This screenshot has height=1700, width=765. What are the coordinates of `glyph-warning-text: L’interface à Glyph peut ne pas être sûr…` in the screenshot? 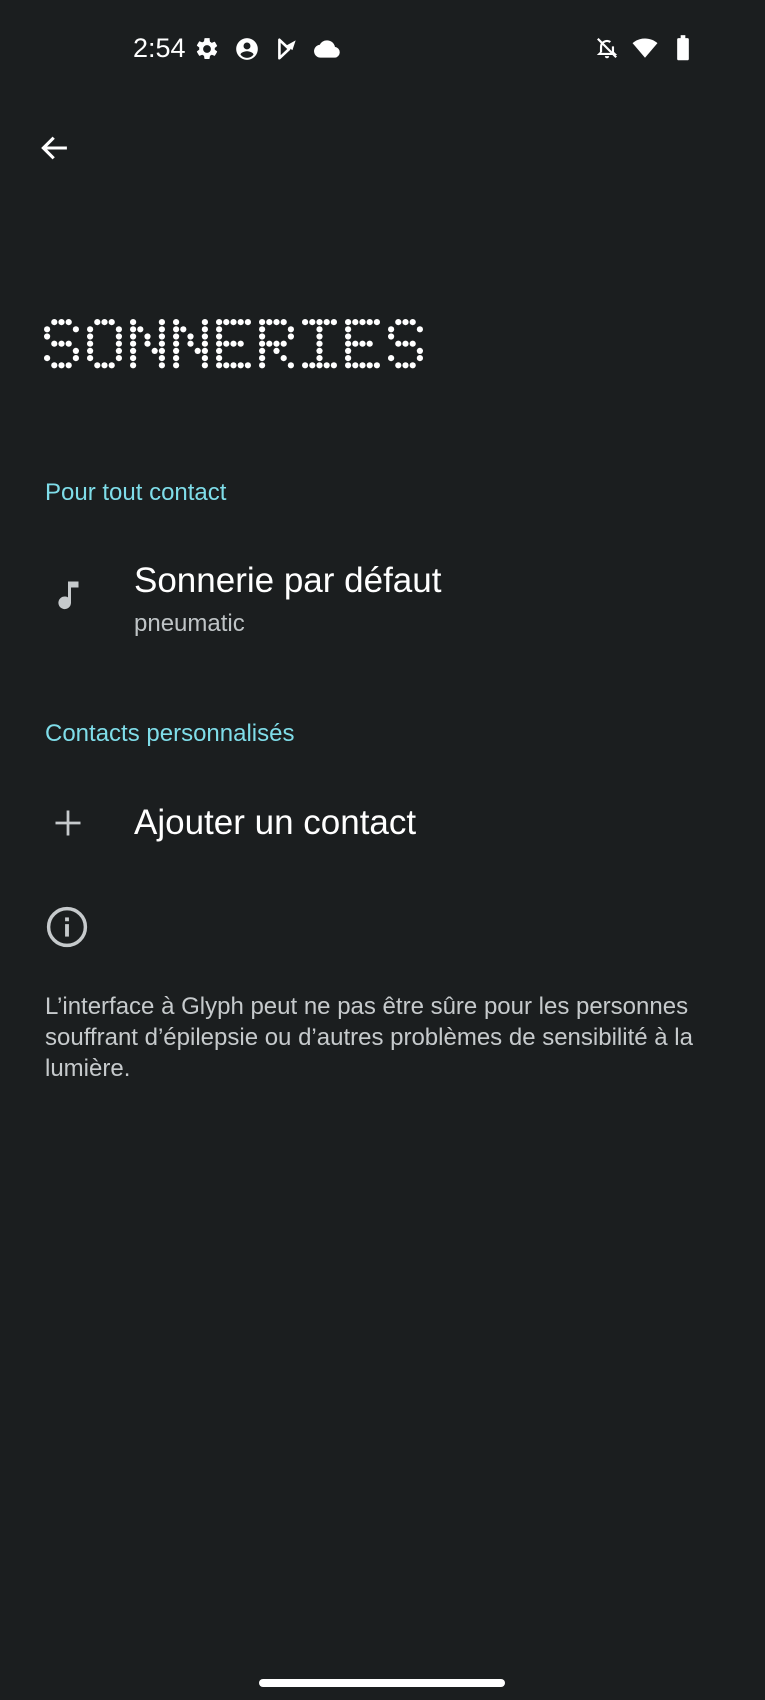 It's located at (369, 1037).